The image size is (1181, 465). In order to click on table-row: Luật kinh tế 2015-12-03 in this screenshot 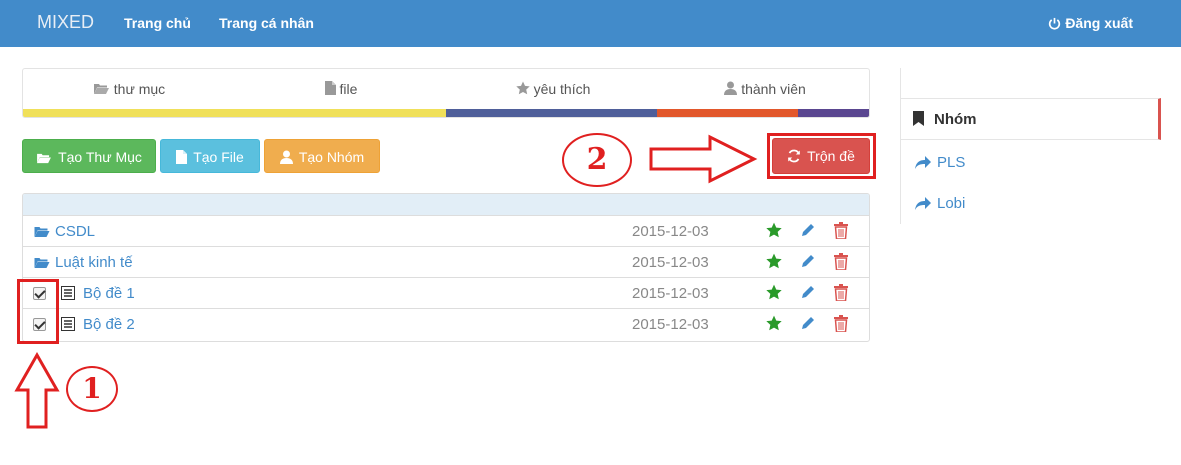, I will do `click(446, 262)`.